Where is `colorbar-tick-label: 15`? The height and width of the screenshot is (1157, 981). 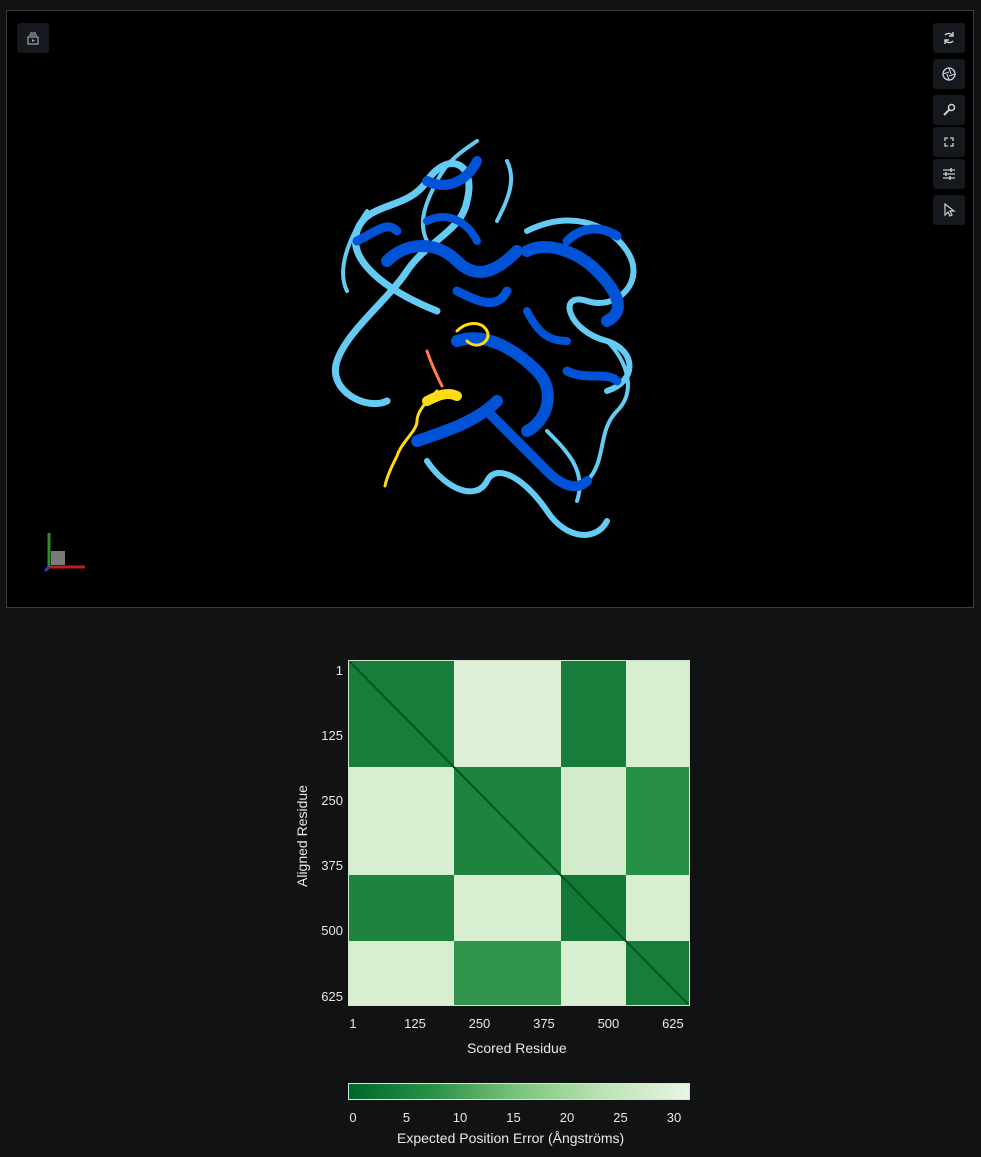
colorbar-tick-label: 15 is located at coordinates (513, 1117).